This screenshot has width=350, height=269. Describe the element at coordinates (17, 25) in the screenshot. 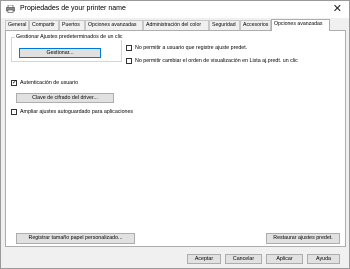

I see `tab-general: General` at that location.